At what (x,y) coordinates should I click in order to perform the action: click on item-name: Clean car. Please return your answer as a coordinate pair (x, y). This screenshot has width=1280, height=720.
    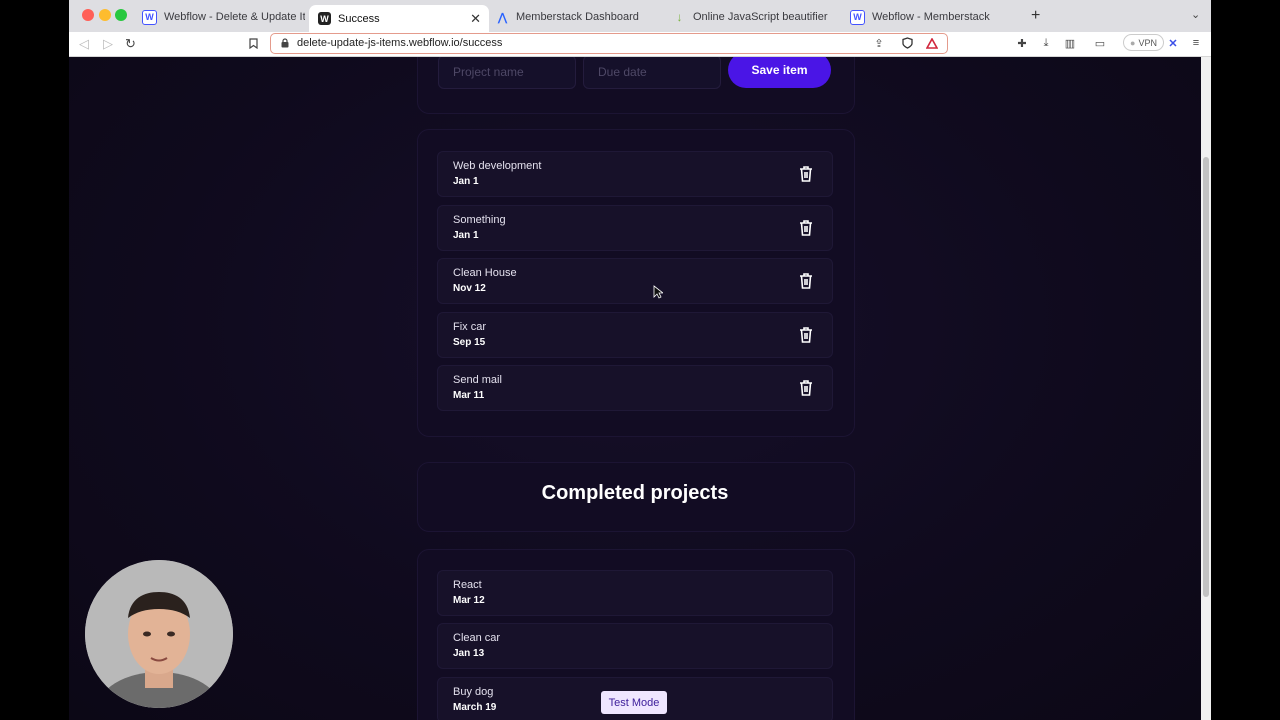
    Looking at the image, I should click on (477, 638).